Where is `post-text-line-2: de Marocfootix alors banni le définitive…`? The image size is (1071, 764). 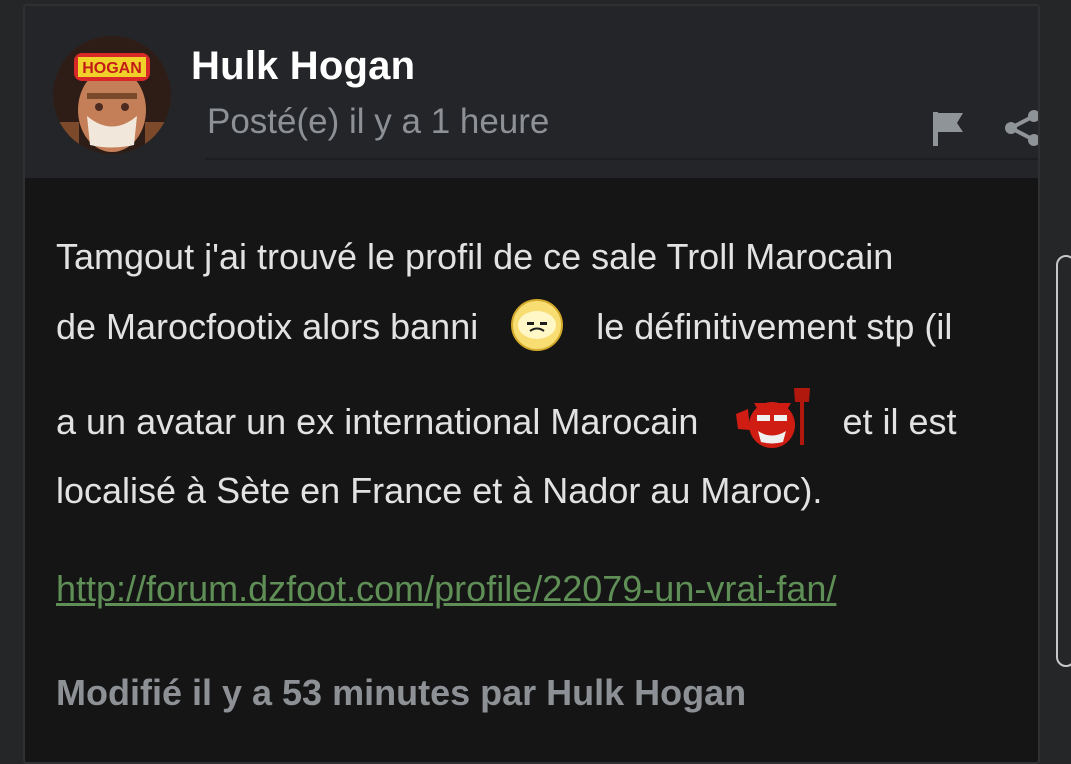
post-text-line-2: de Marocfootix alors banni le définitive… is located at coordinates (504, 329).